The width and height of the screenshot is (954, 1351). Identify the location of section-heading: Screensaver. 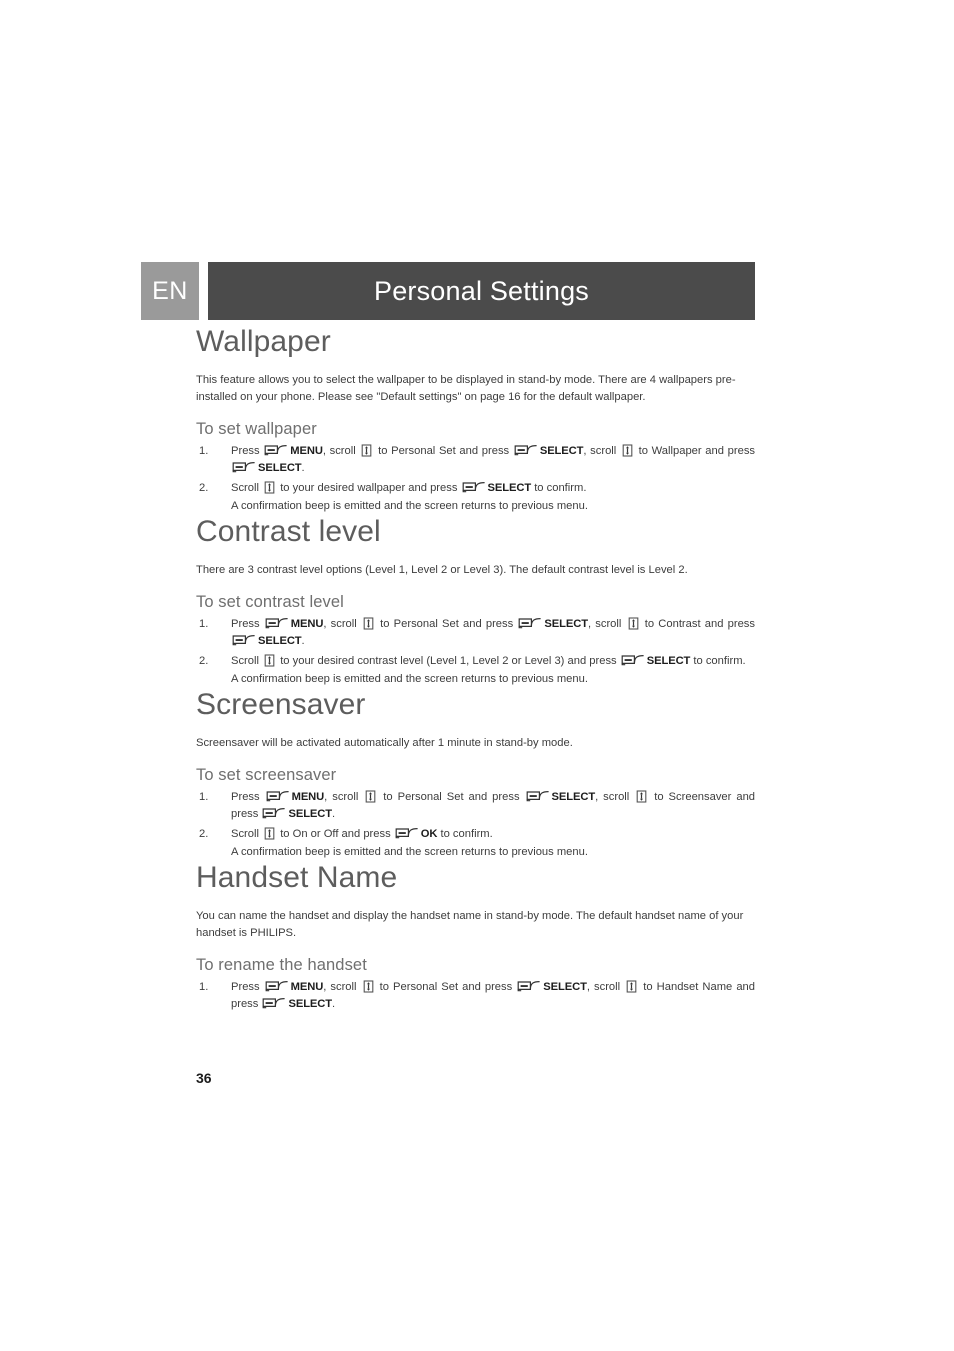
(281, 705).